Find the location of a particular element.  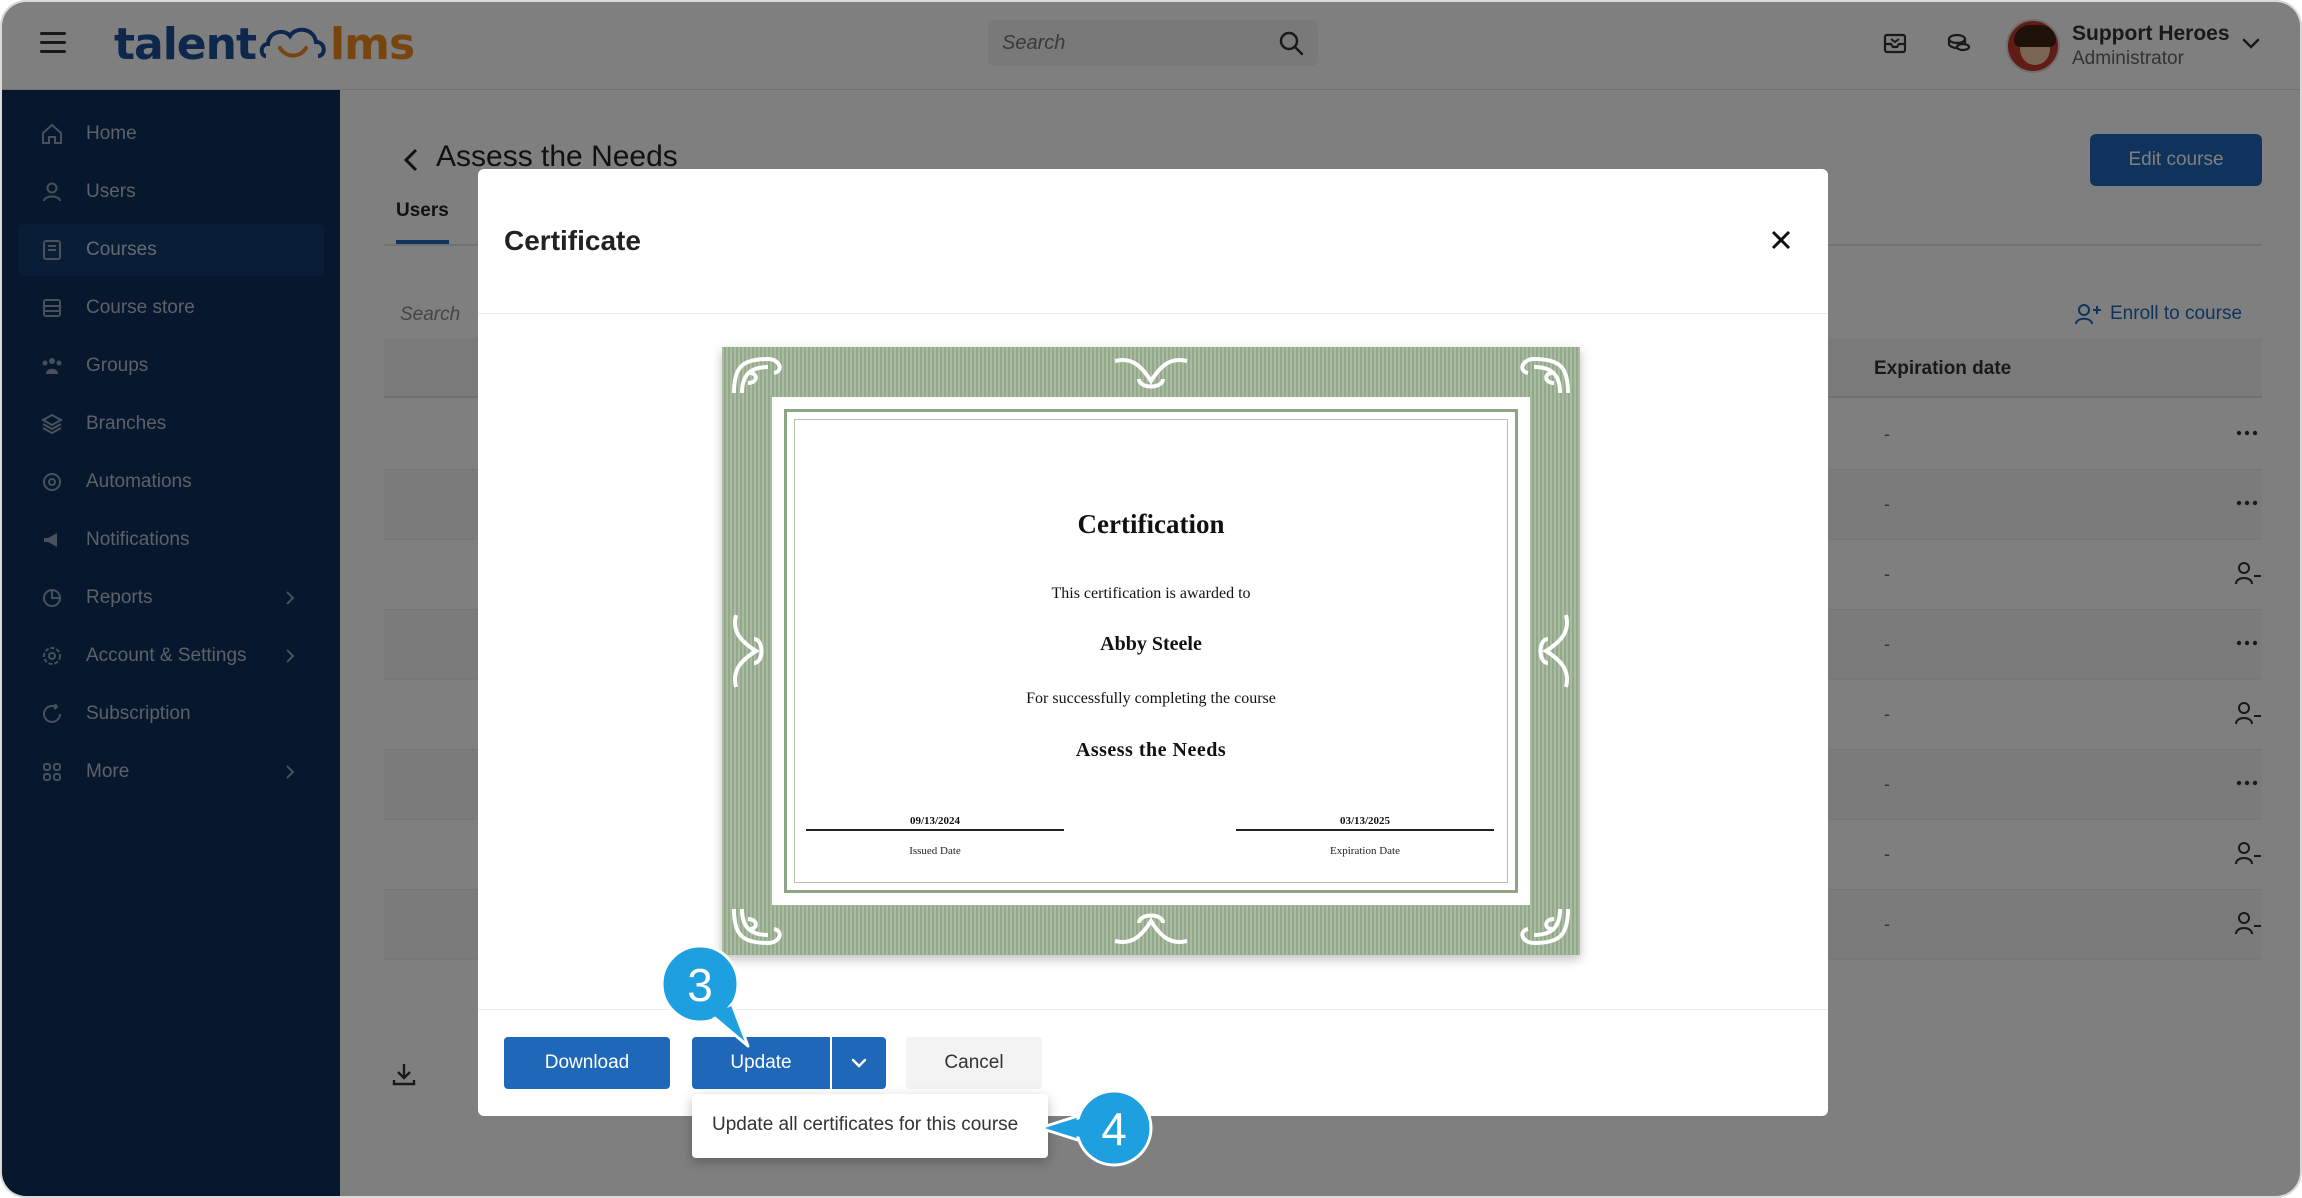

certificate-course: Assess the Needs is located at coordinates (1151, 750).